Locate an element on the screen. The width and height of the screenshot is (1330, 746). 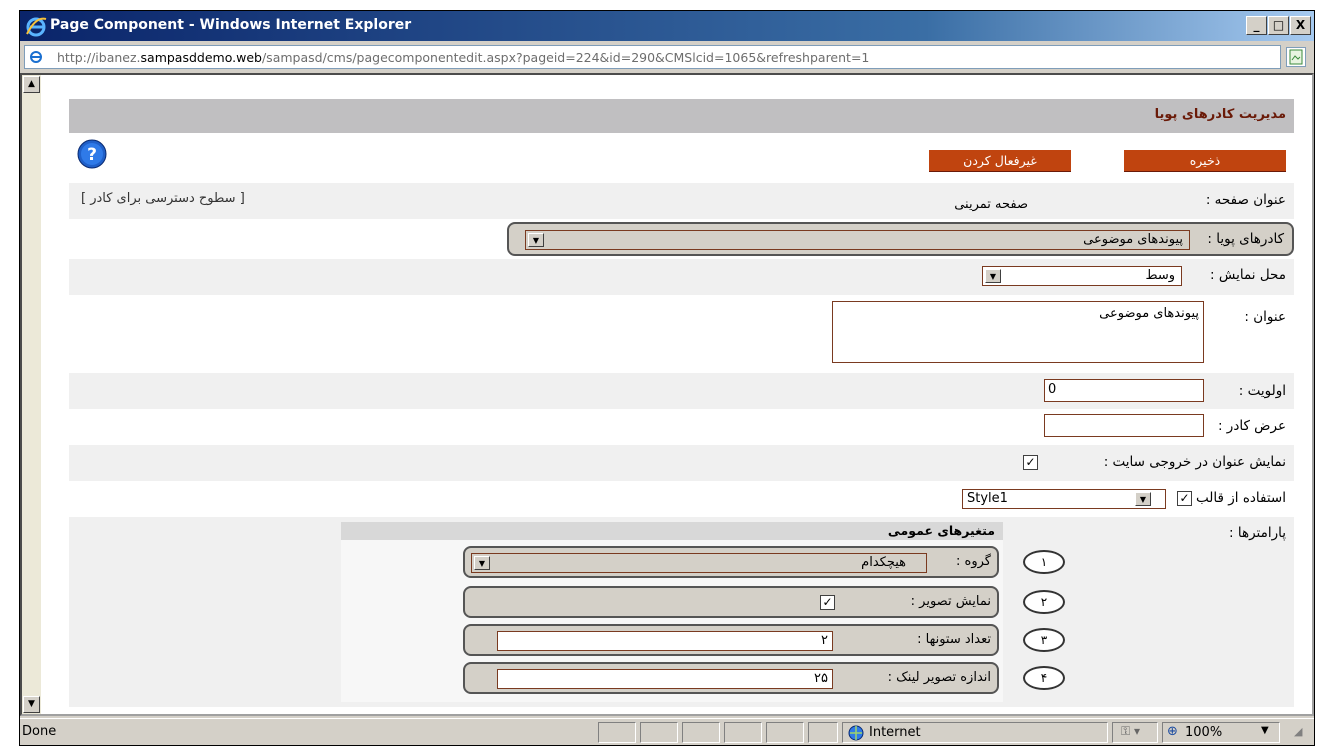
priority-label: اولویت : is located at coordinates (1262, 391).